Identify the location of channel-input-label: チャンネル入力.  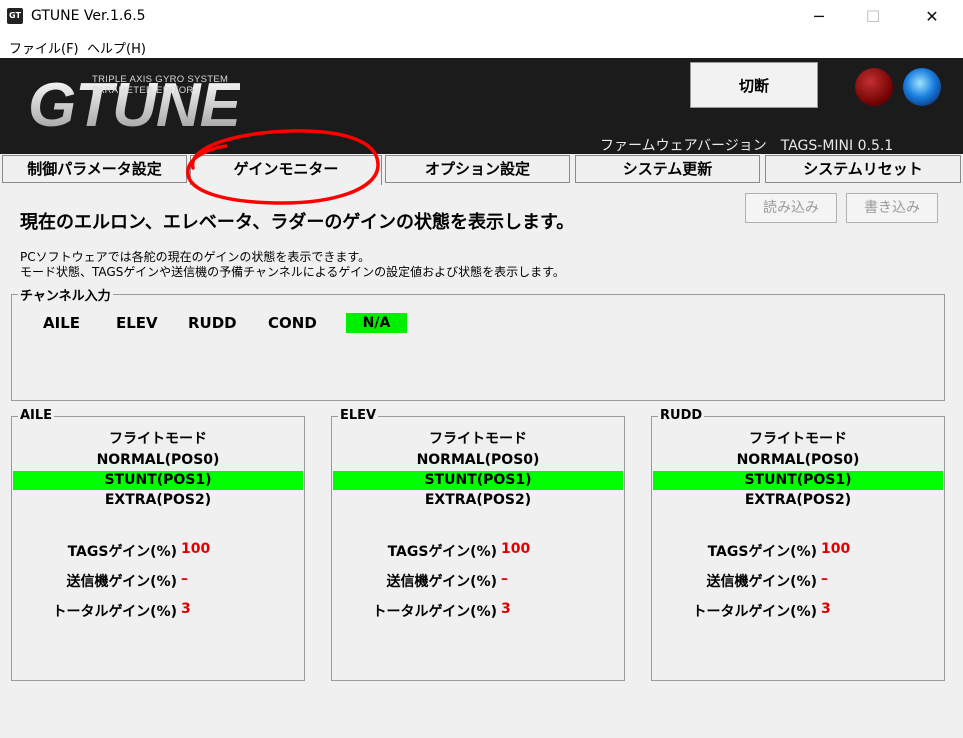
(65, 294).